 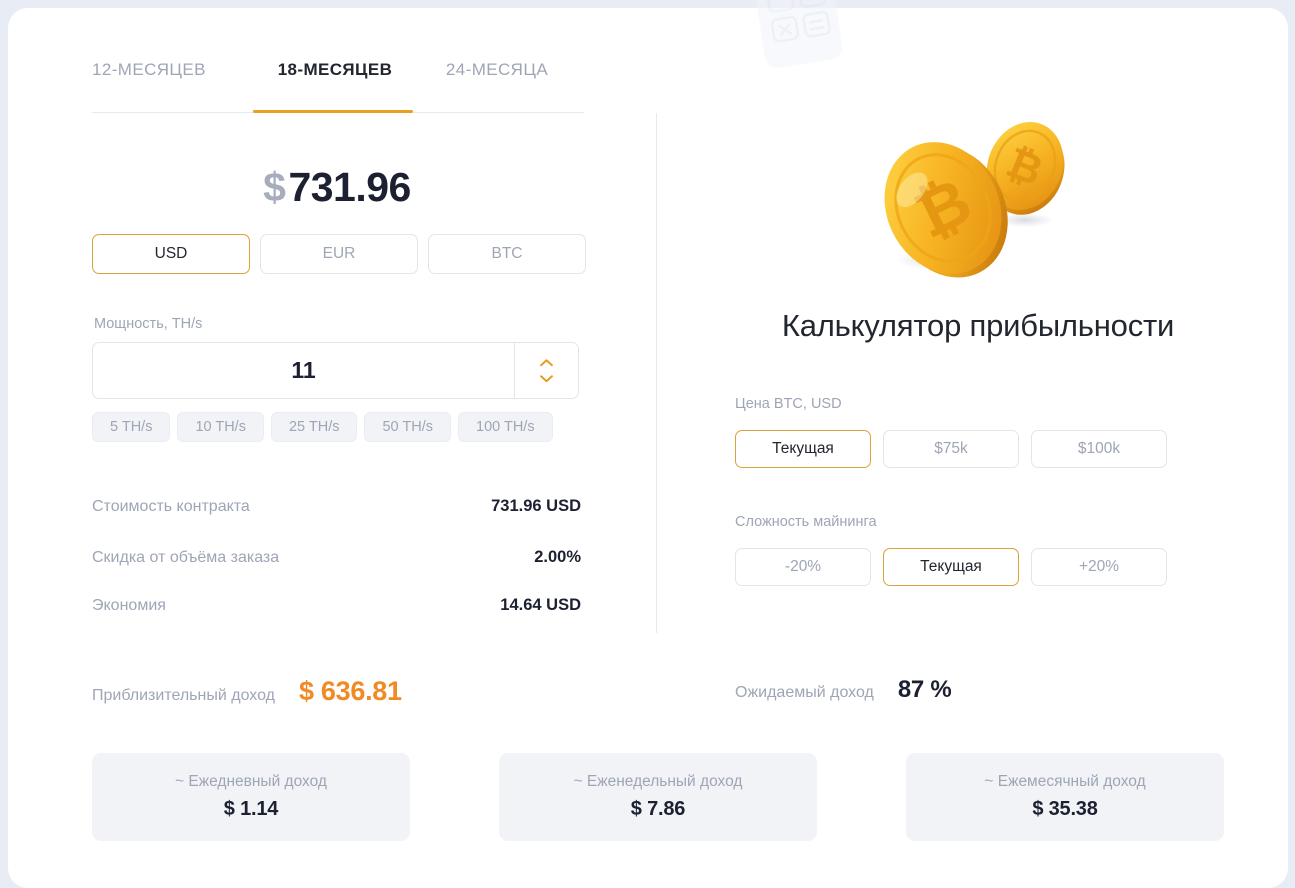 I want to click on detail-label-savings: Экономия, so click(x=129, y=605).